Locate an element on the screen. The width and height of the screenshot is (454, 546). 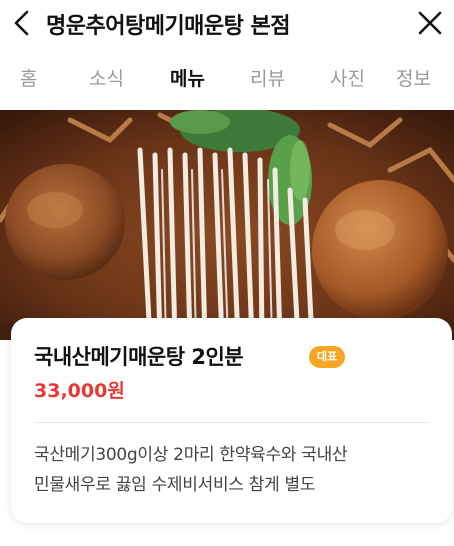
divider is located at coordinates (232, 422).